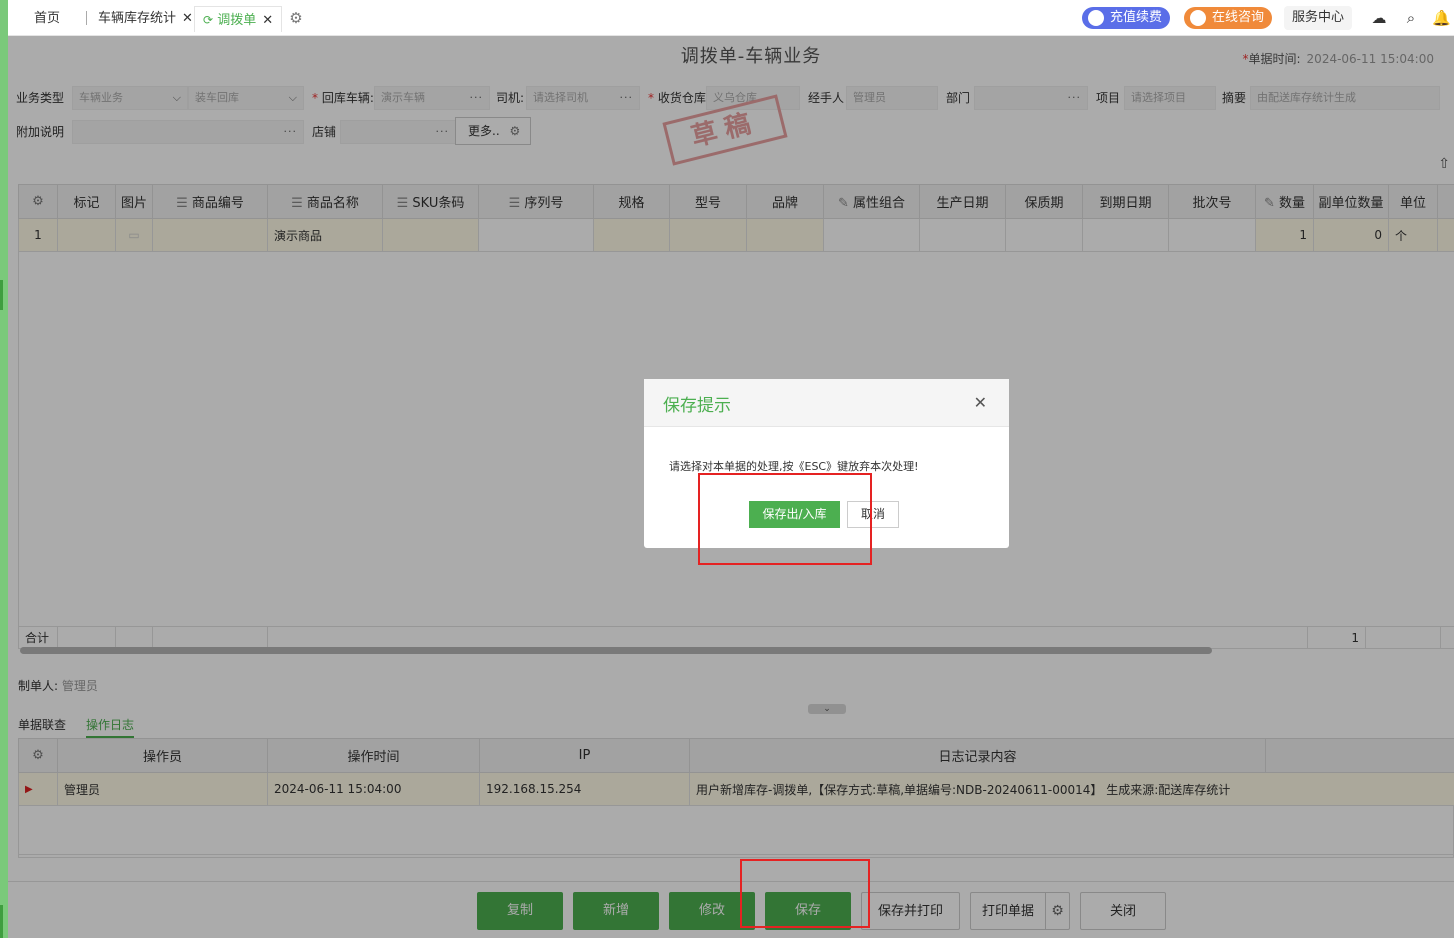 This screenshot has height=938, width=1454. Describe the element at coordinates (1318, 18) in the screenshot. I see `service-center-button: 服务中心` at that location.